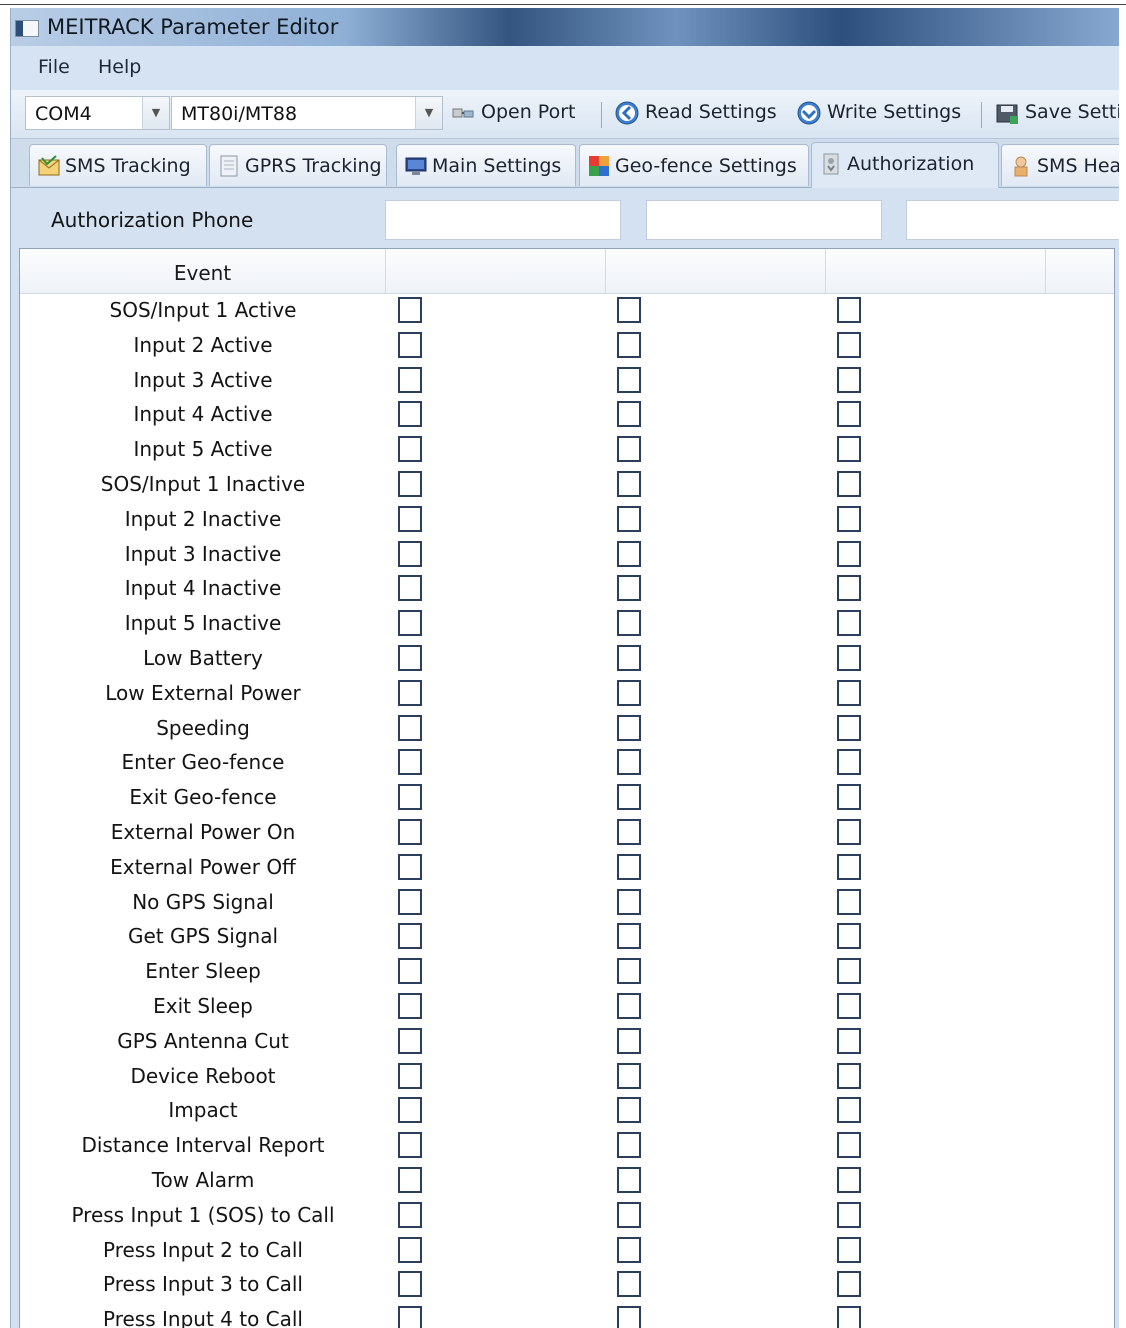  What do you see at coordinates (694, 165) in the screenshot?
I see `tab-geo-fence-settings: Geo-fence Settings` at bounding box center [694, 165].